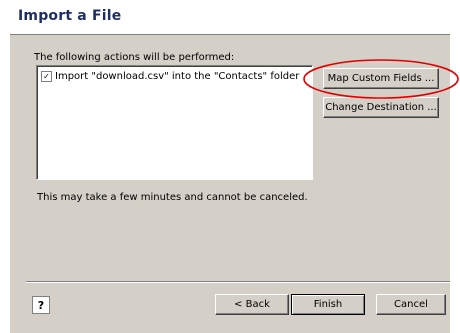 The image size is (460, 333). I want to click on dialog-title: Import a File, so click(70, 16).